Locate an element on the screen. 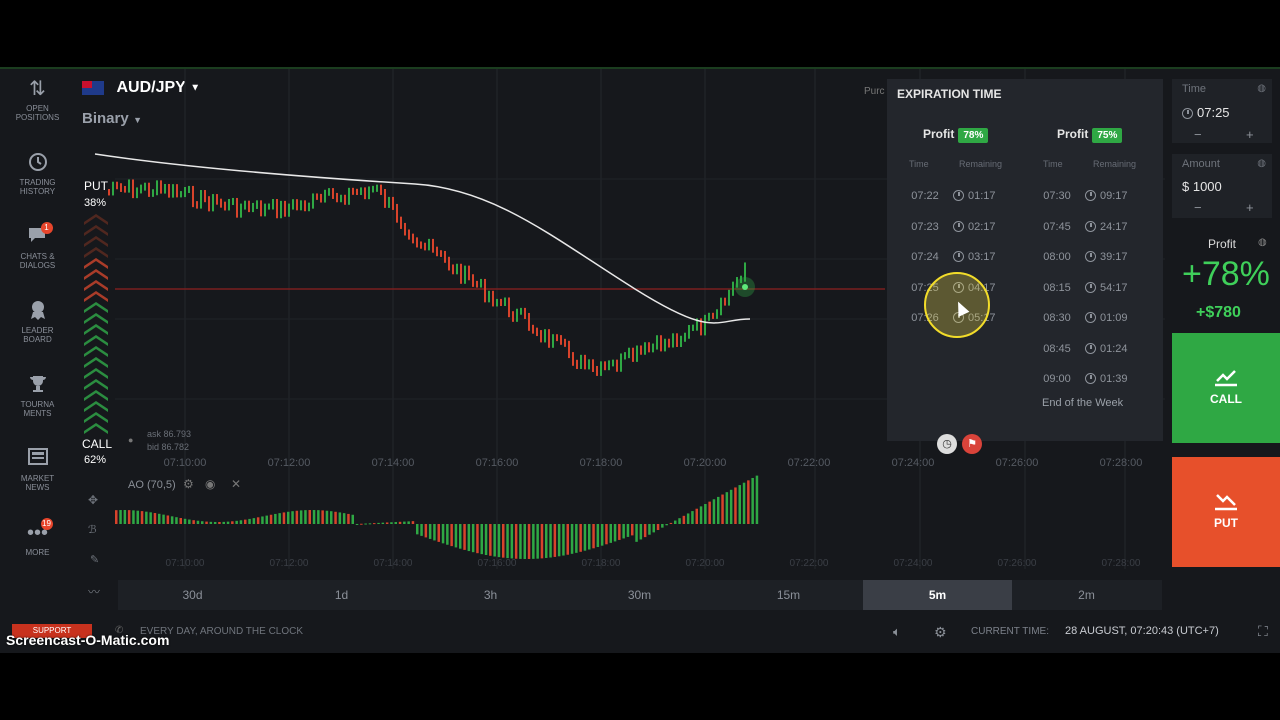  timeframe-1d: 1d is located at coordinates (341, 595).